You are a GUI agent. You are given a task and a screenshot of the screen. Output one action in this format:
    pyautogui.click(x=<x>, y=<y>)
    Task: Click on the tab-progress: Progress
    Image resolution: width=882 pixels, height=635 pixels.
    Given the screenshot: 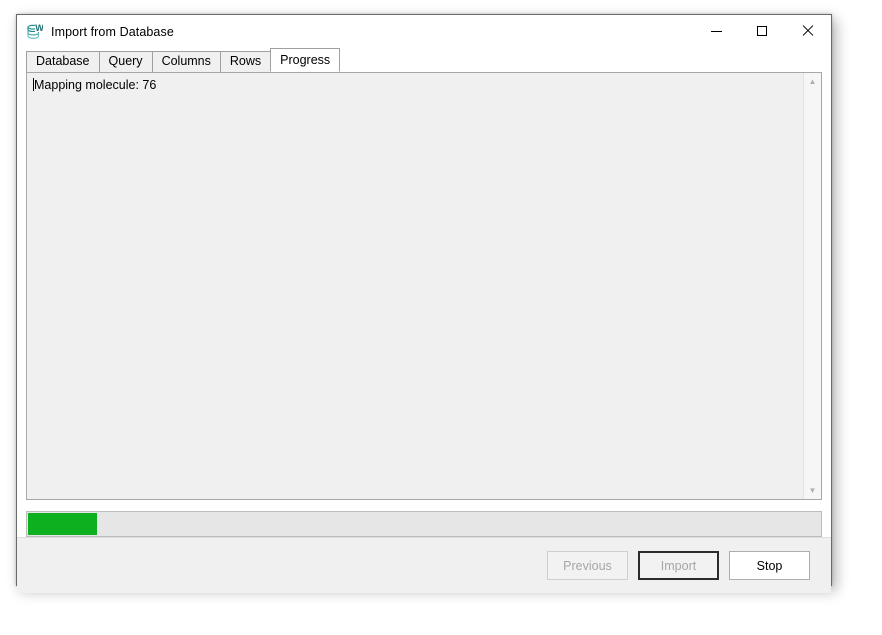 What is the action you would take?
    pyautogui.click(x=305, y=60)
    